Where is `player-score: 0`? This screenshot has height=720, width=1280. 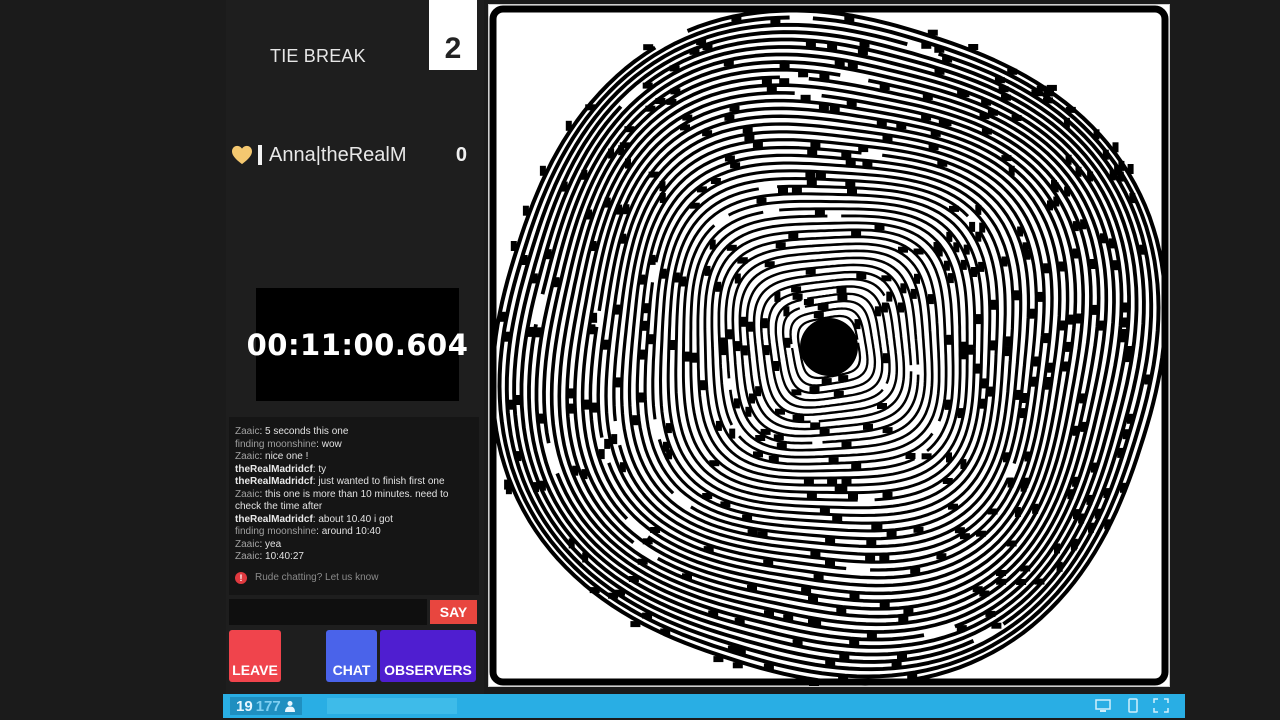 player-score: 0 is located at coordinates (461, 154).